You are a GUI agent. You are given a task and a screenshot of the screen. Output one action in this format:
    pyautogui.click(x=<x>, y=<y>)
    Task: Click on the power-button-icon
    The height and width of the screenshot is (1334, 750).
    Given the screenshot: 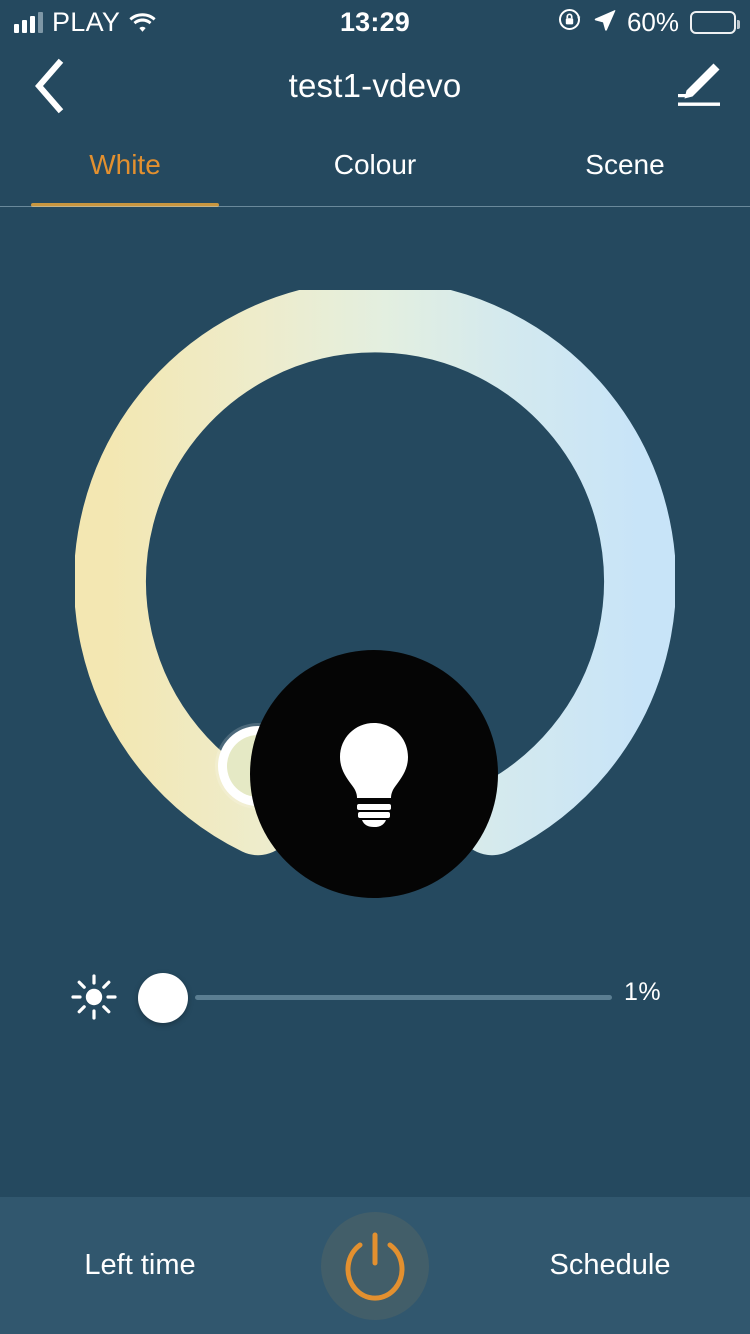 What is the action you would take?
    pyautogui.click(x=375, y=1266)
    